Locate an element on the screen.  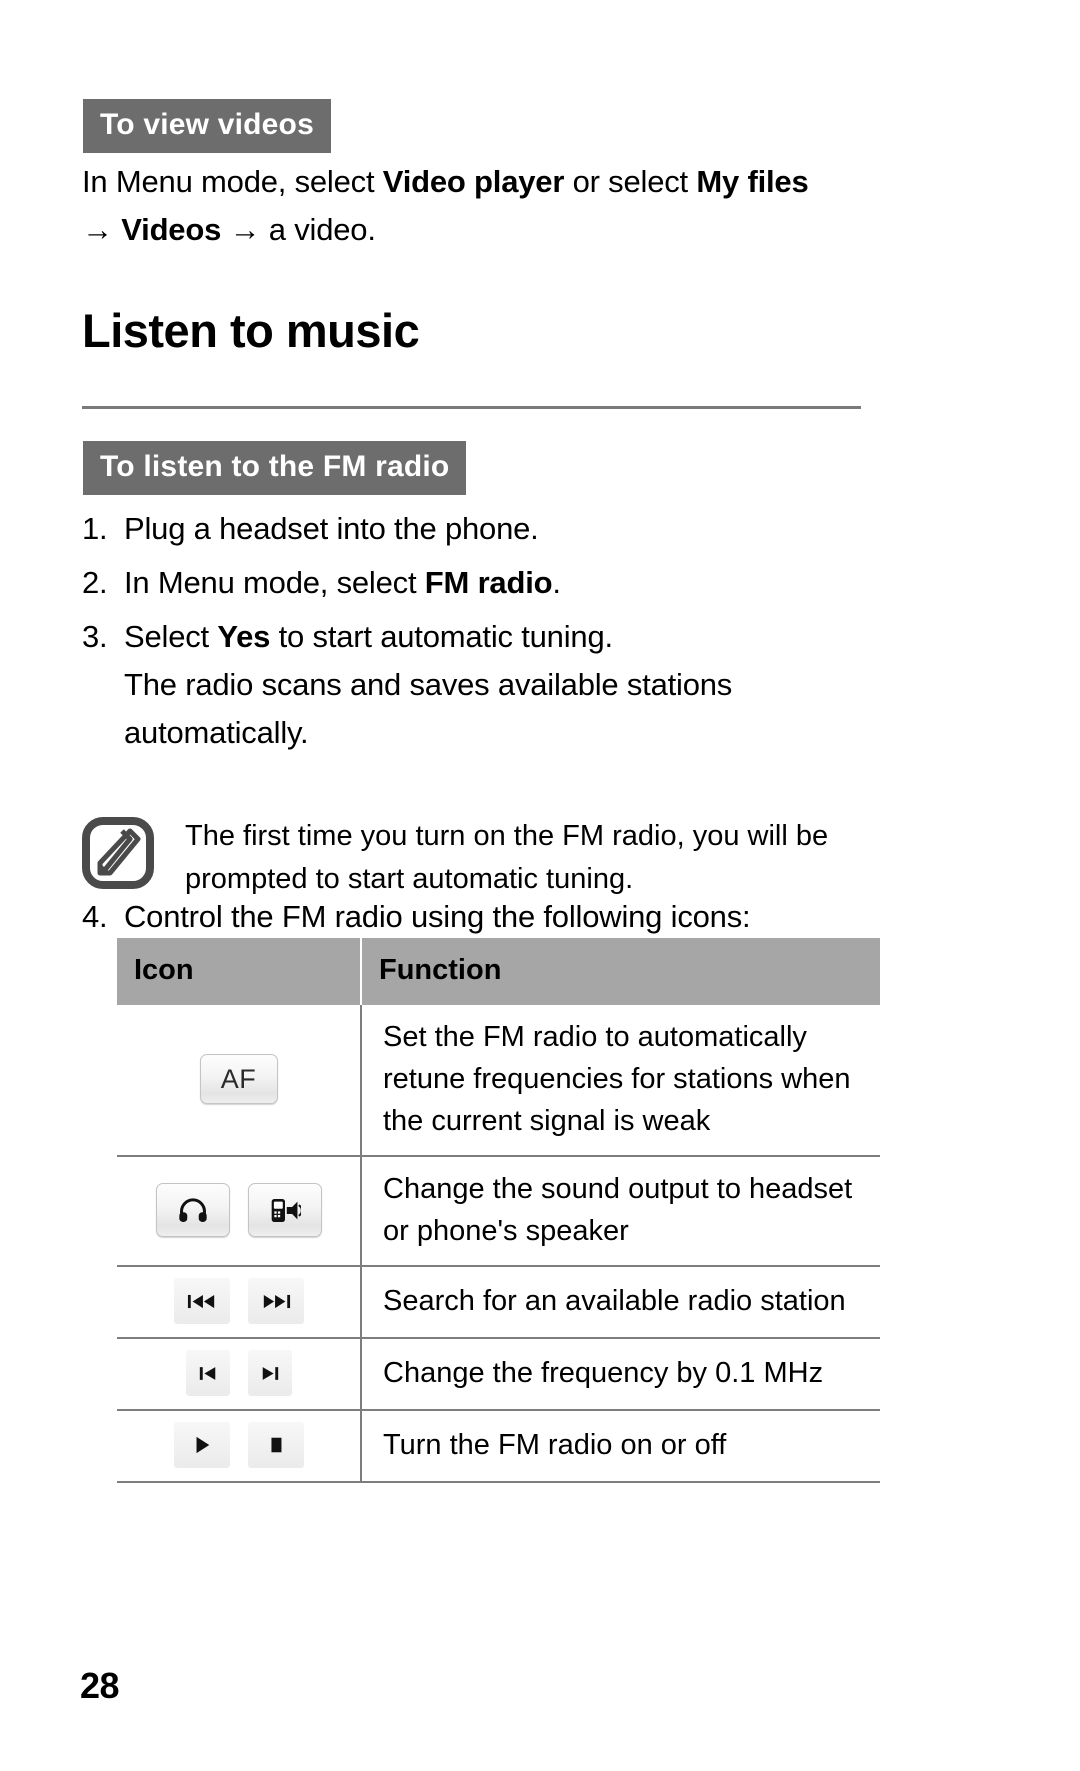
row-output-icons is located at coordinates (239, 1211).